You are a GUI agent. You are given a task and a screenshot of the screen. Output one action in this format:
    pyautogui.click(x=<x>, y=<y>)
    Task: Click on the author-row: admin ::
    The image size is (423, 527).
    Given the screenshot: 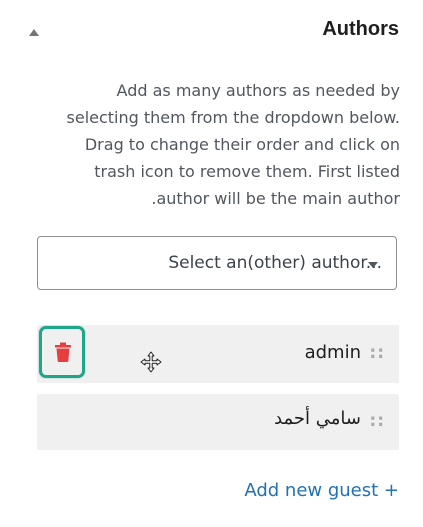 What is the action you would take?
    pyautogui.click(x=218, y=354)
    